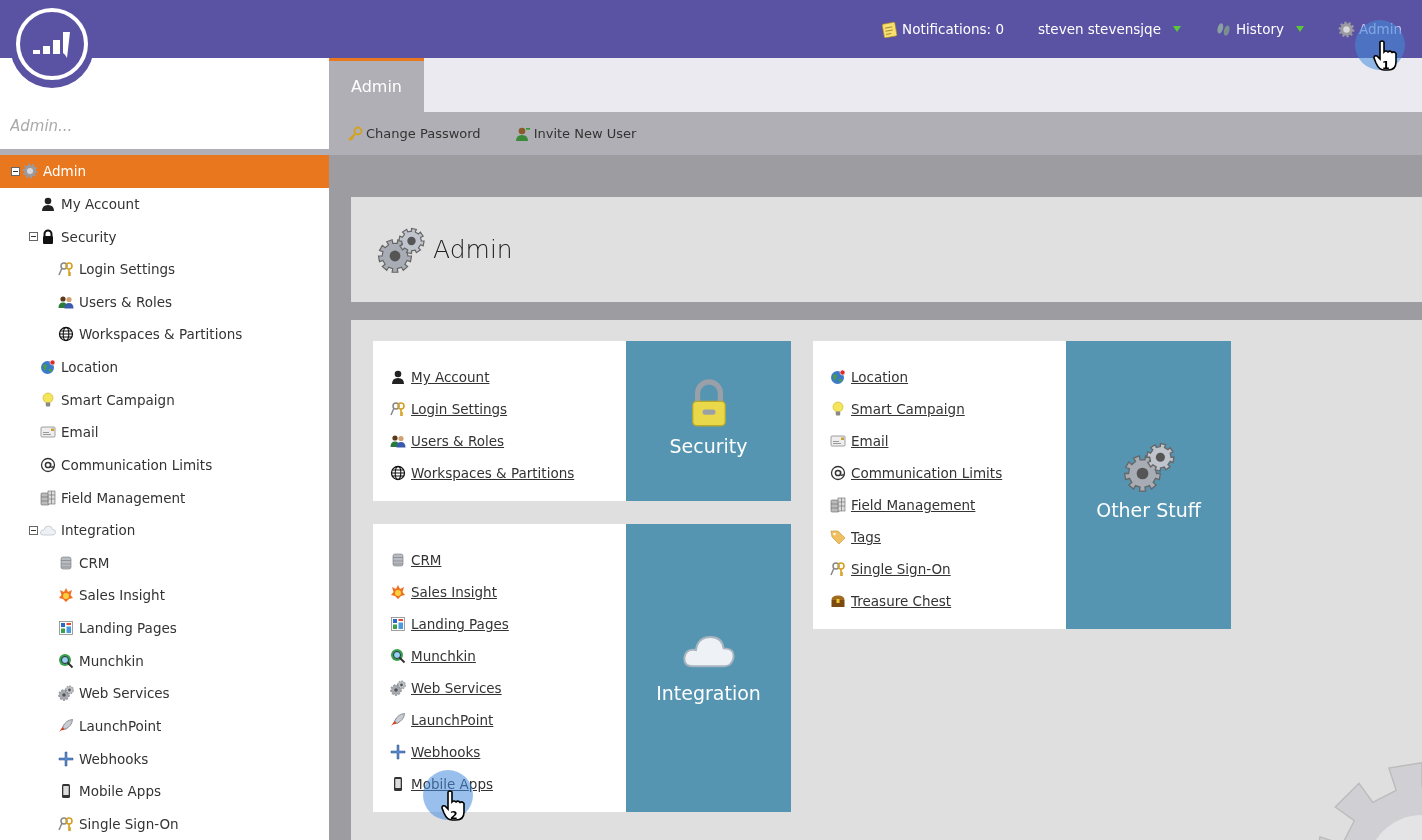 This screenshot has width=1422, height=840. Describe the element at coordinates (708, 693) in the screenshot. I see `tile-title: Integration` at that location.